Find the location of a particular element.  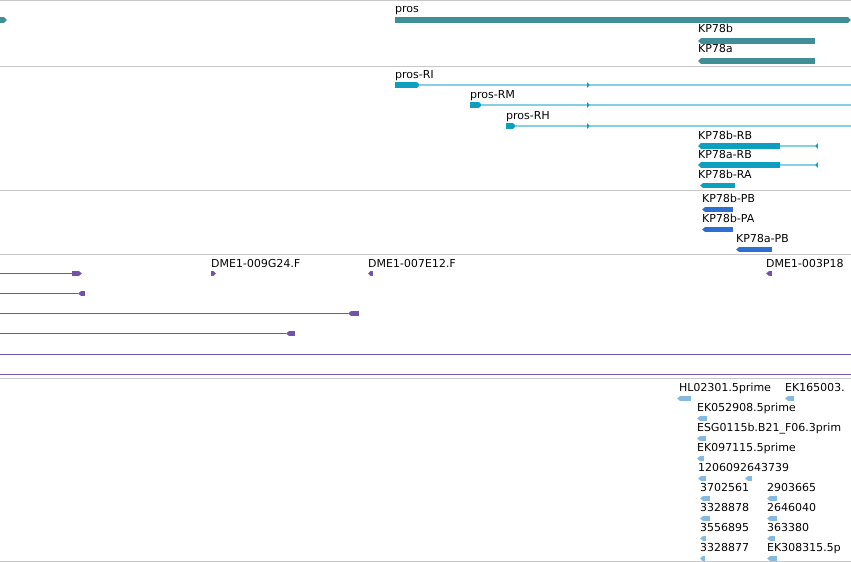

feature-label: pros-RH is located at coordinates (528, 115).